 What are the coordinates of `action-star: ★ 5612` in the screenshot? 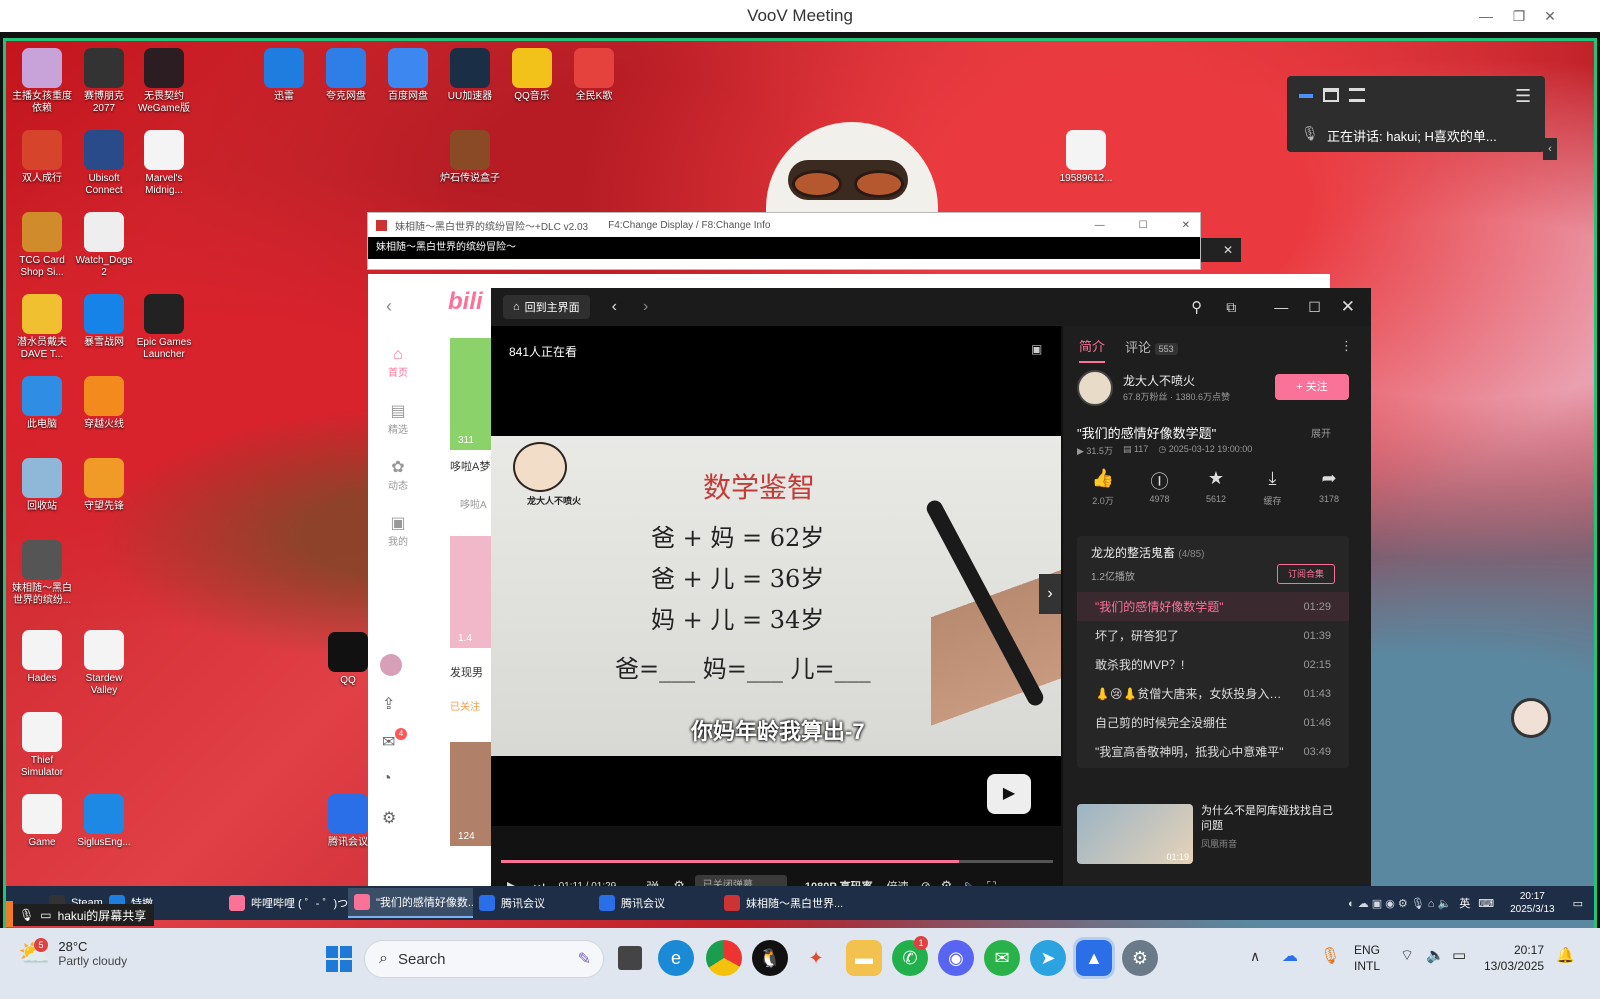 It's located at (1216, 487).